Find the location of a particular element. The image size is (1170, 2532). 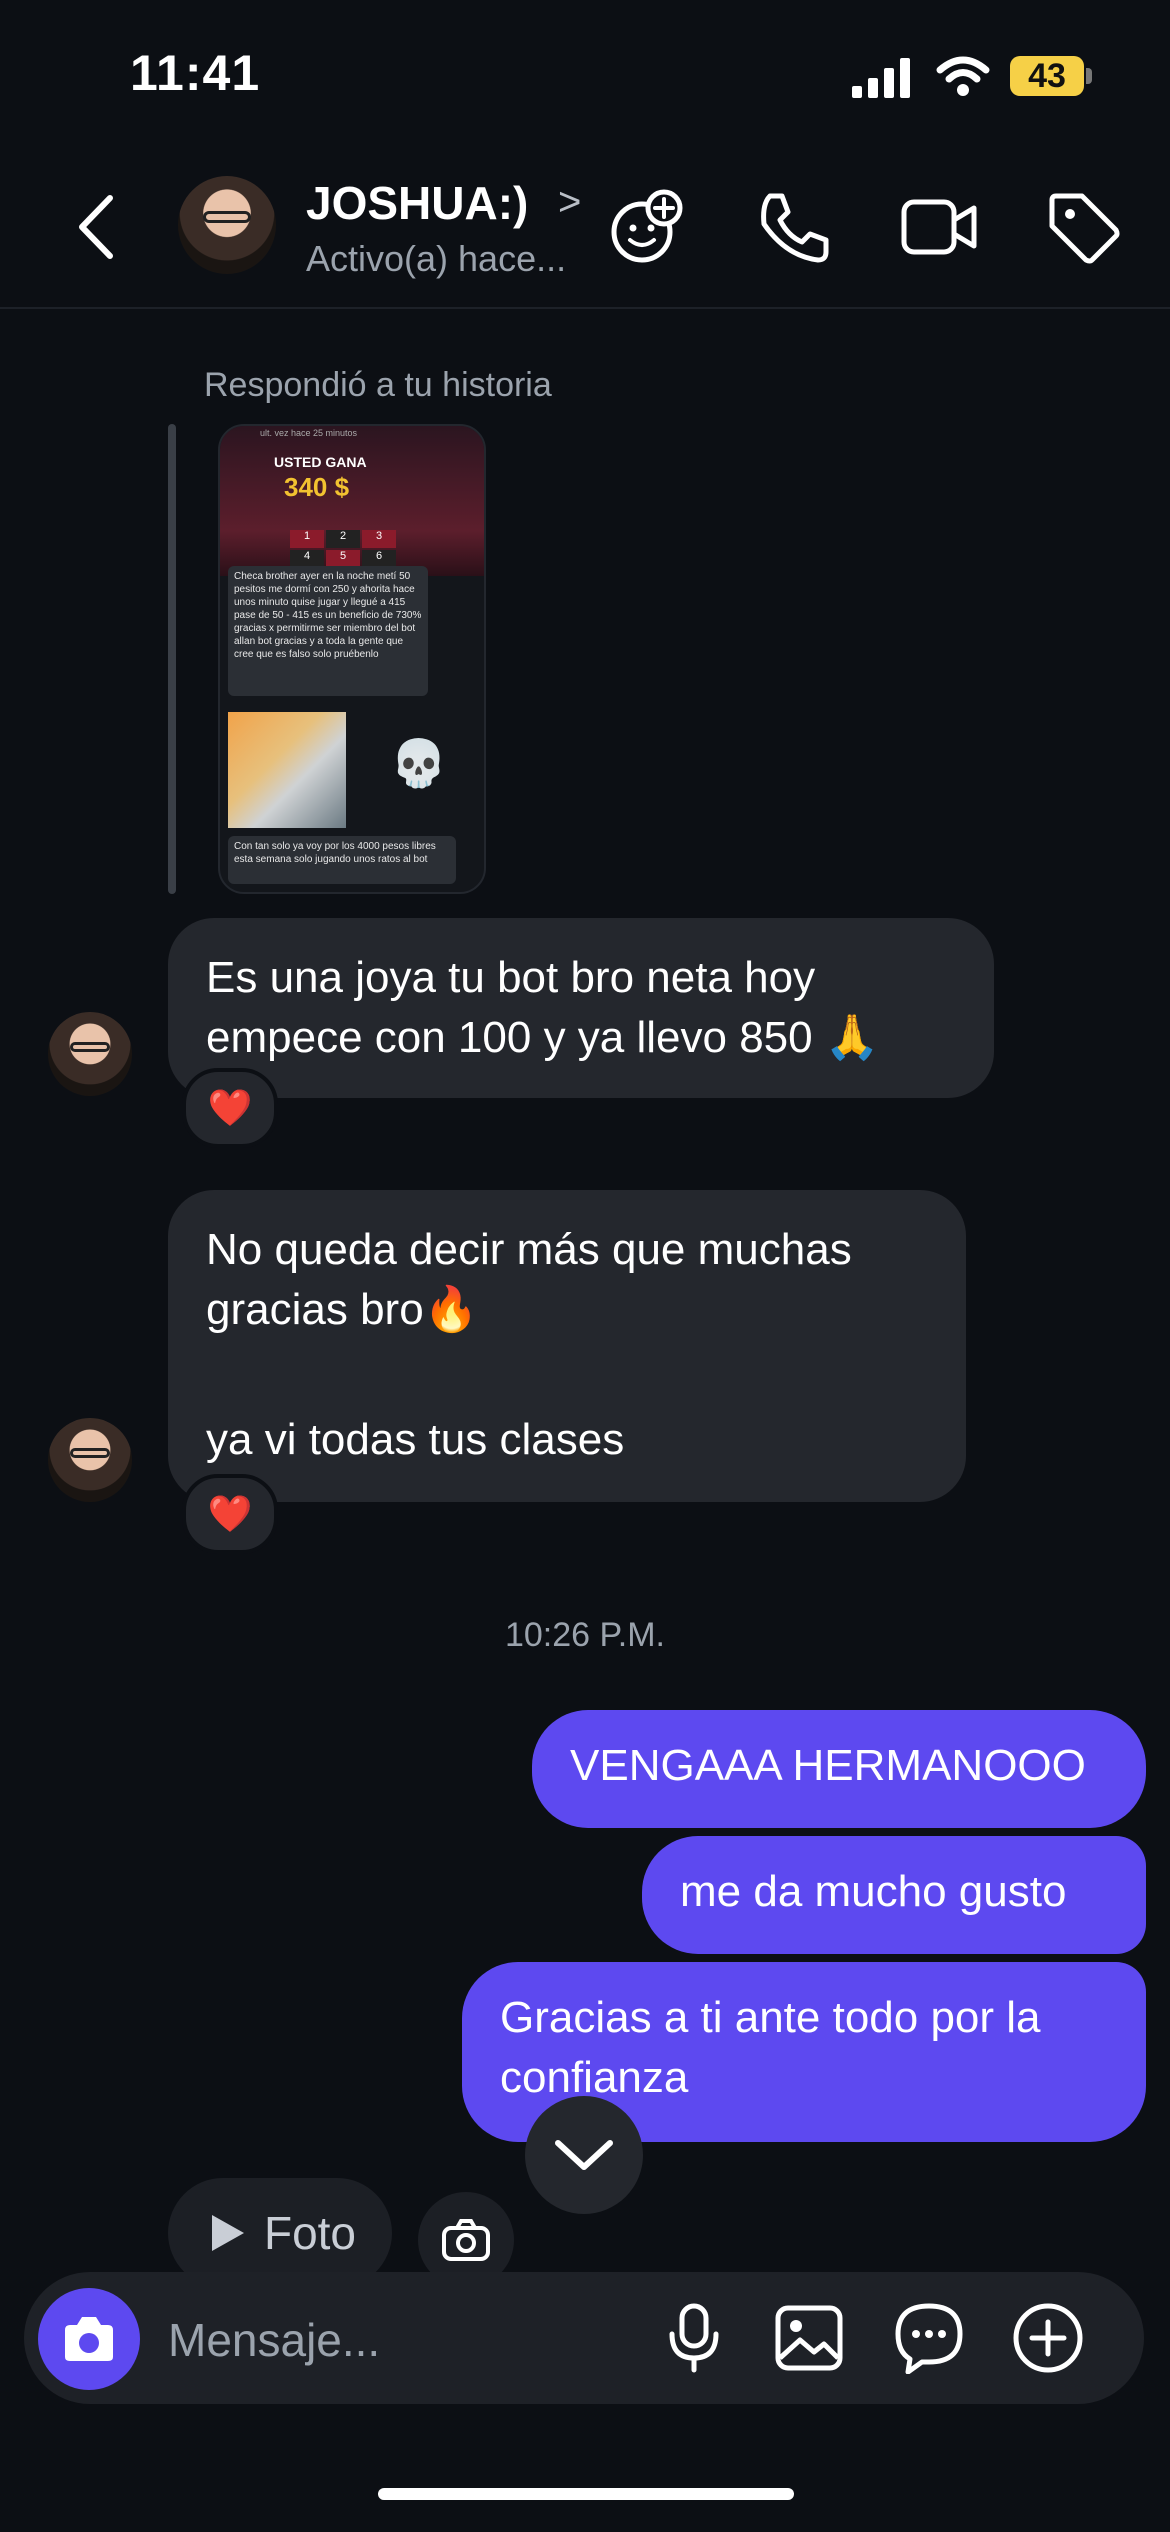

back-icon is located at coordinates (95, 227).